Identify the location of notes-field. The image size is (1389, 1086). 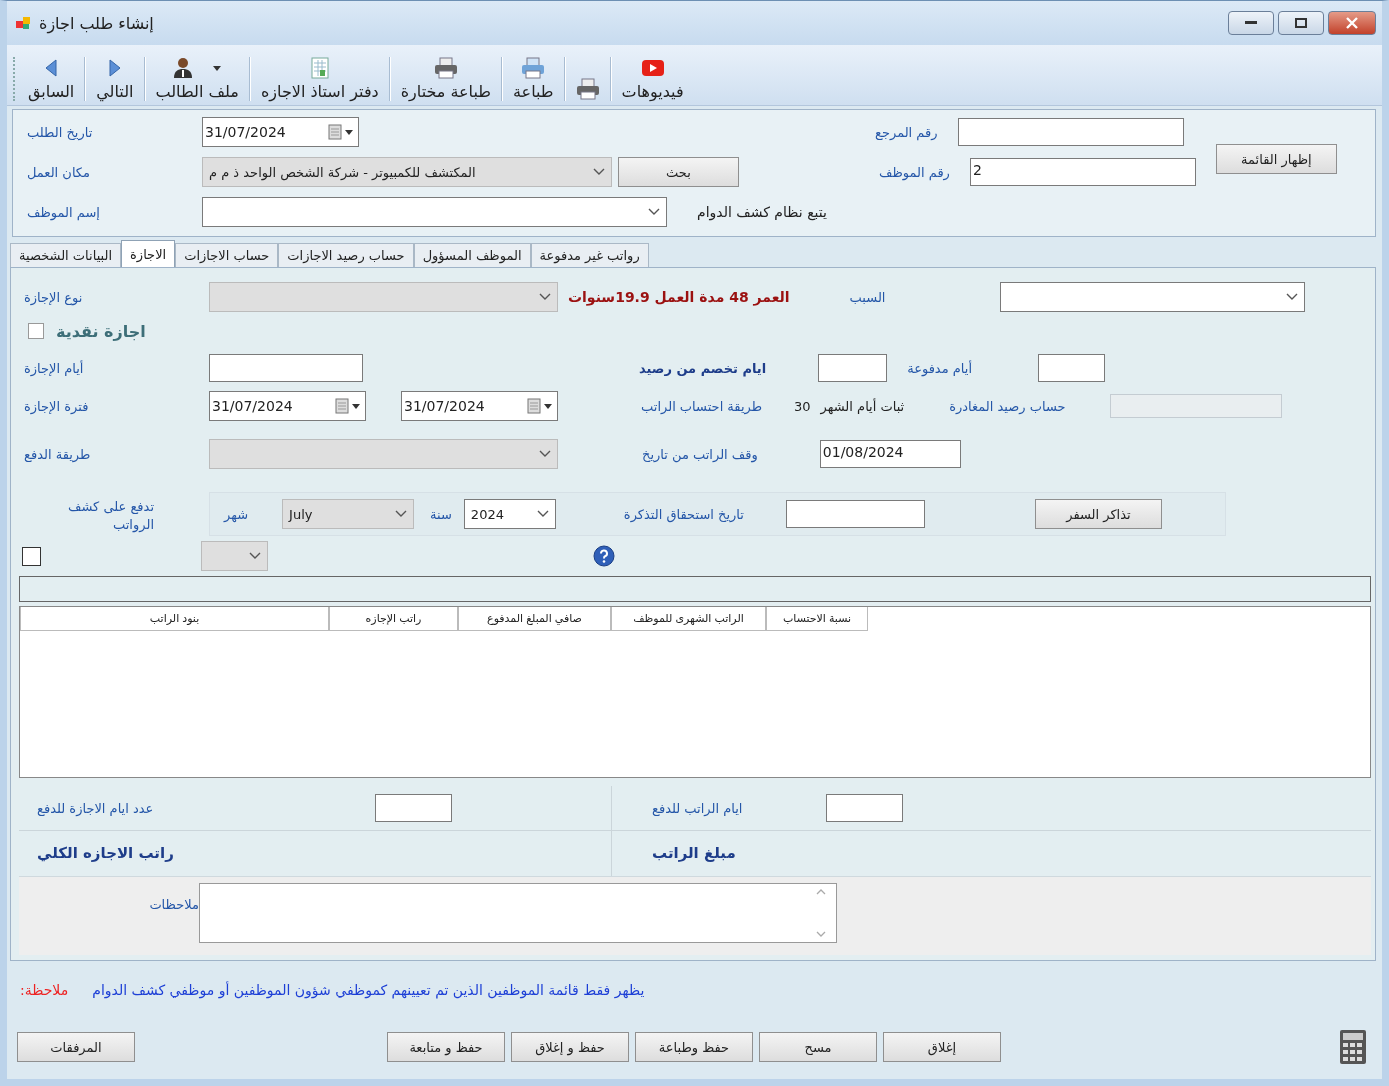
(518, 913).